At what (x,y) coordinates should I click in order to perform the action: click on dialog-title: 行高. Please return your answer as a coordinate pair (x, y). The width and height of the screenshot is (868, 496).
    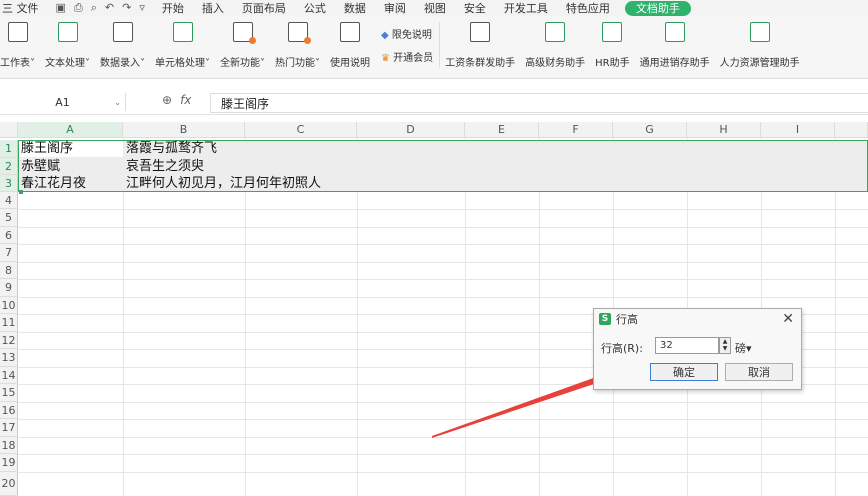
    Looking at the image, I should click on (627, 319).